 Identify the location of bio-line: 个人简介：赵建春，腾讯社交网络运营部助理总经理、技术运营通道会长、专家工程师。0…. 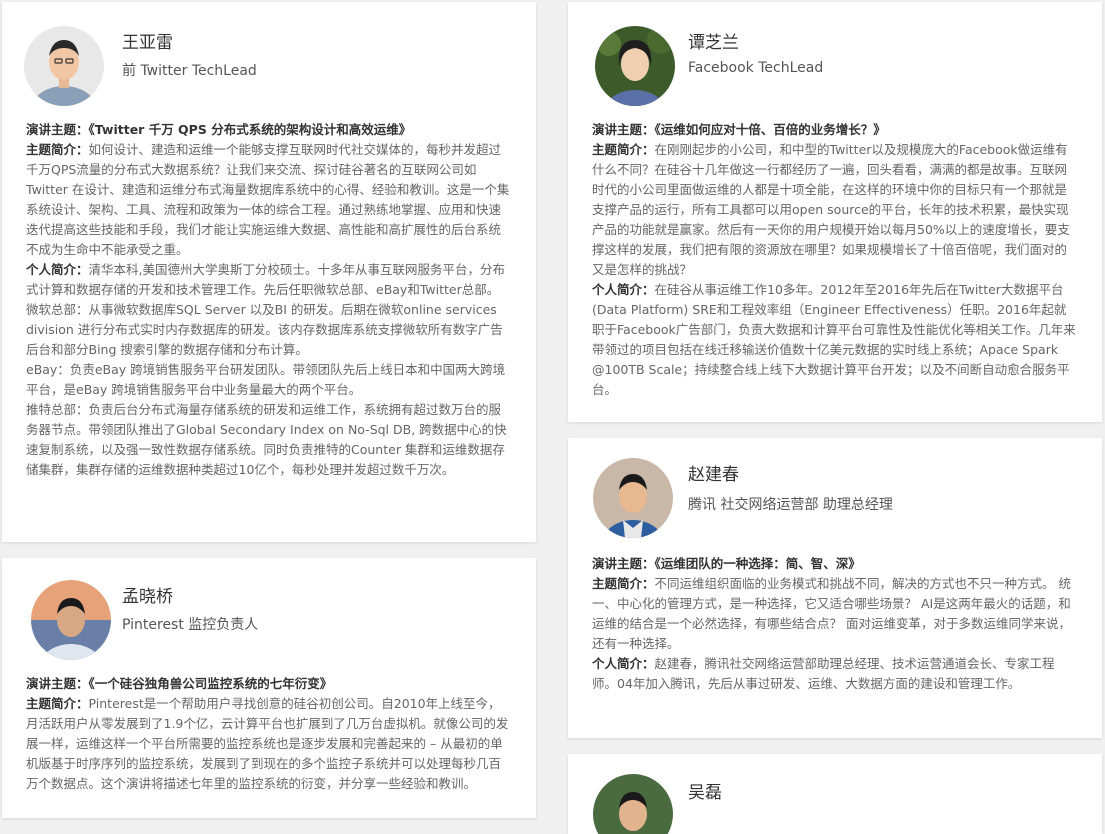
(823, 673).